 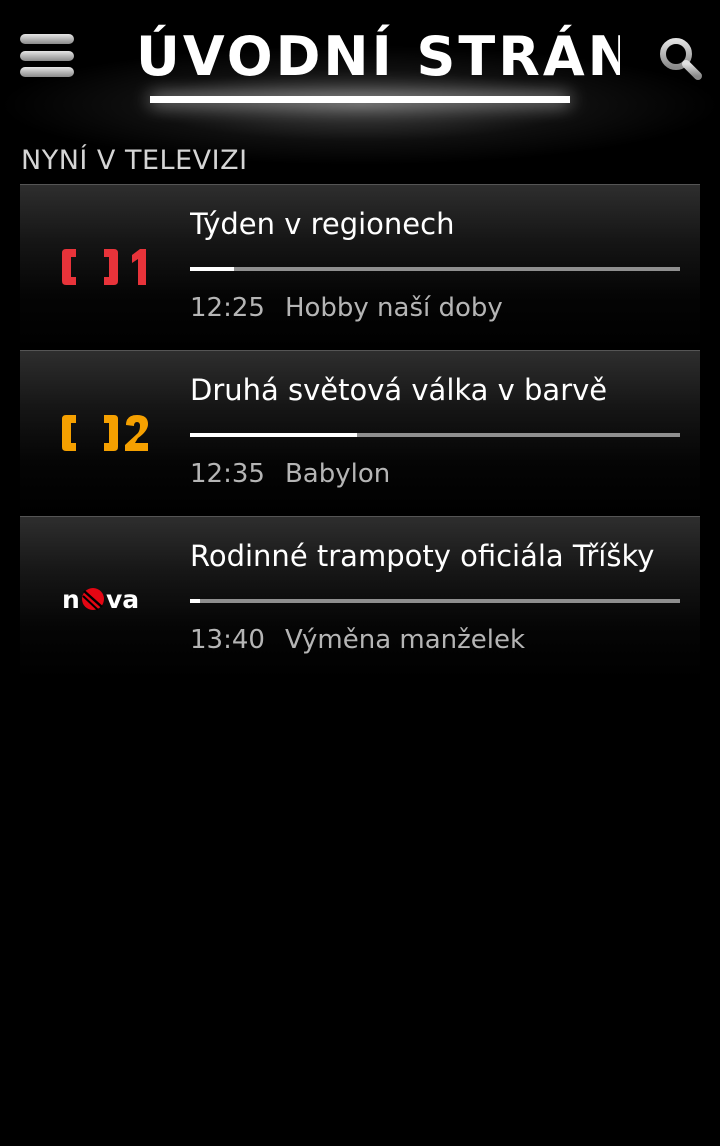 I want to click on search-icon, so click(x=681, y=59).